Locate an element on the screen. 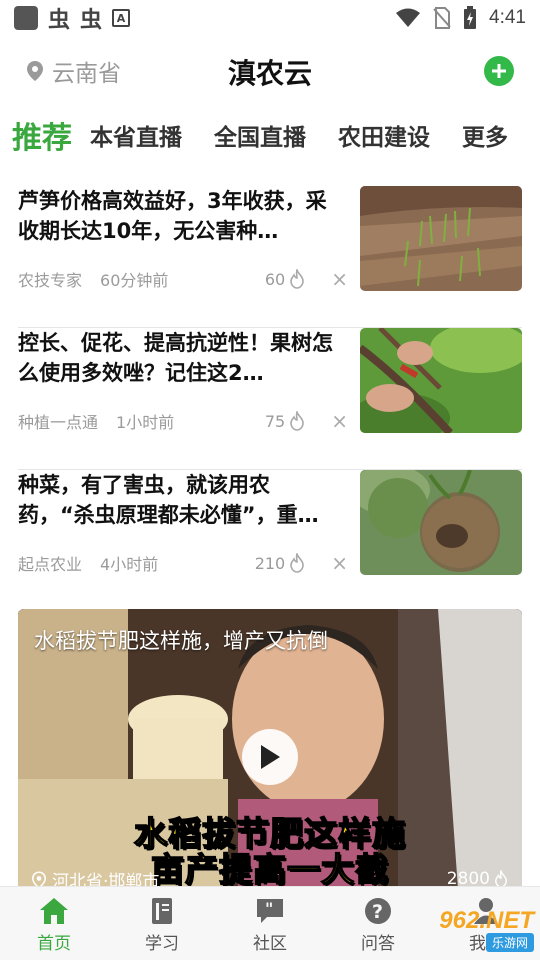  book-icon is located at coordinates (162, 911).